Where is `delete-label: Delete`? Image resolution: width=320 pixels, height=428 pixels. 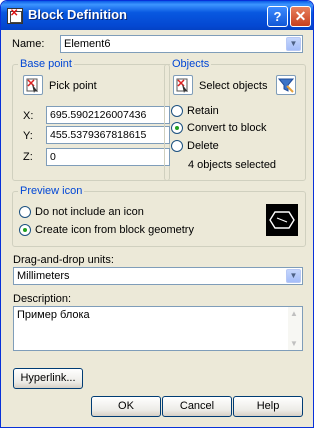
delete-label: Delete is located at coordinates (203, 146).